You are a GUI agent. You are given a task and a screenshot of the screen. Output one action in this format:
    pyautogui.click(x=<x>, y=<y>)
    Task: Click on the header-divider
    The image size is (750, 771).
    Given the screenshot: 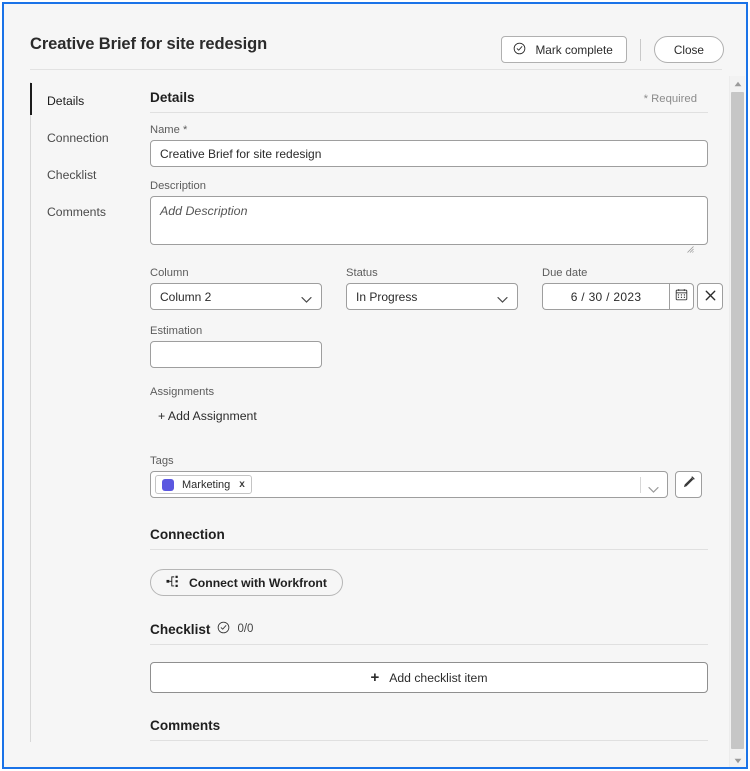 What is the action you would take?
    pyautogui.click(x=640, y=49)
    